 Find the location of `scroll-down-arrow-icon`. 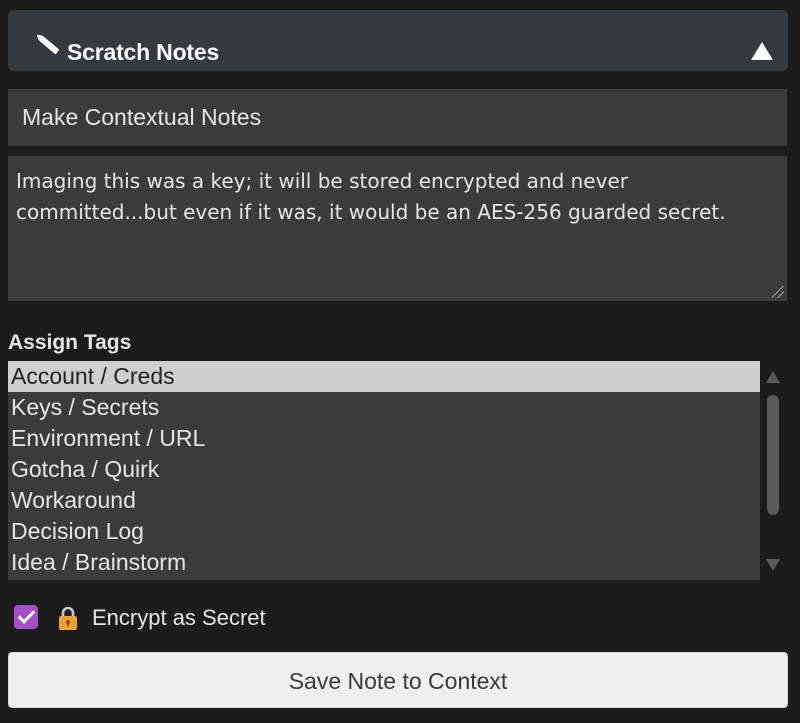

scroll-down-arrow-icon is located at coordinates (773, 565).